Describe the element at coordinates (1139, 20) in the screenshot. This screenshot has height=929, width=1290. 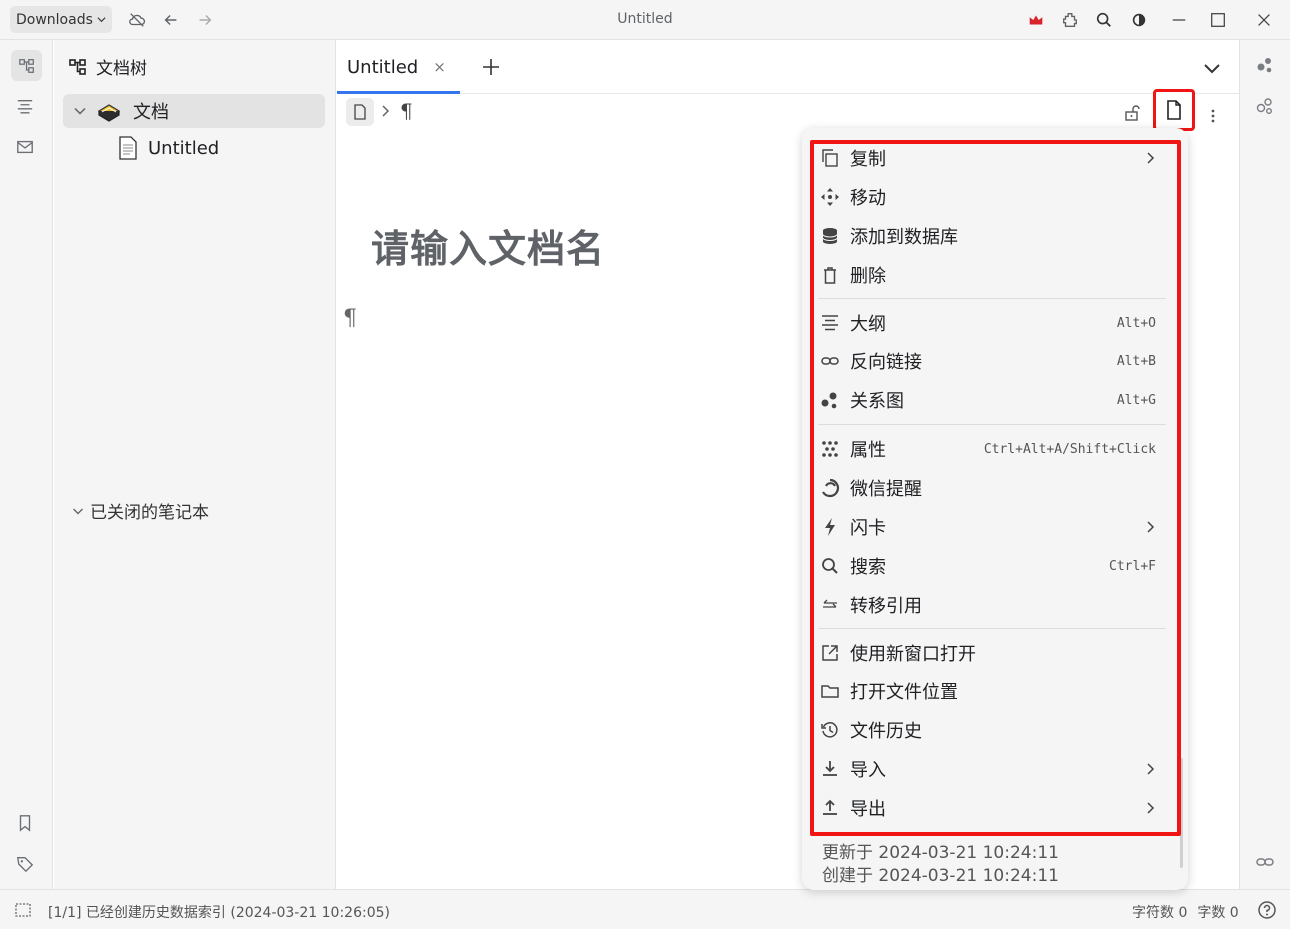
I see `theme-mode-icon` at that location.